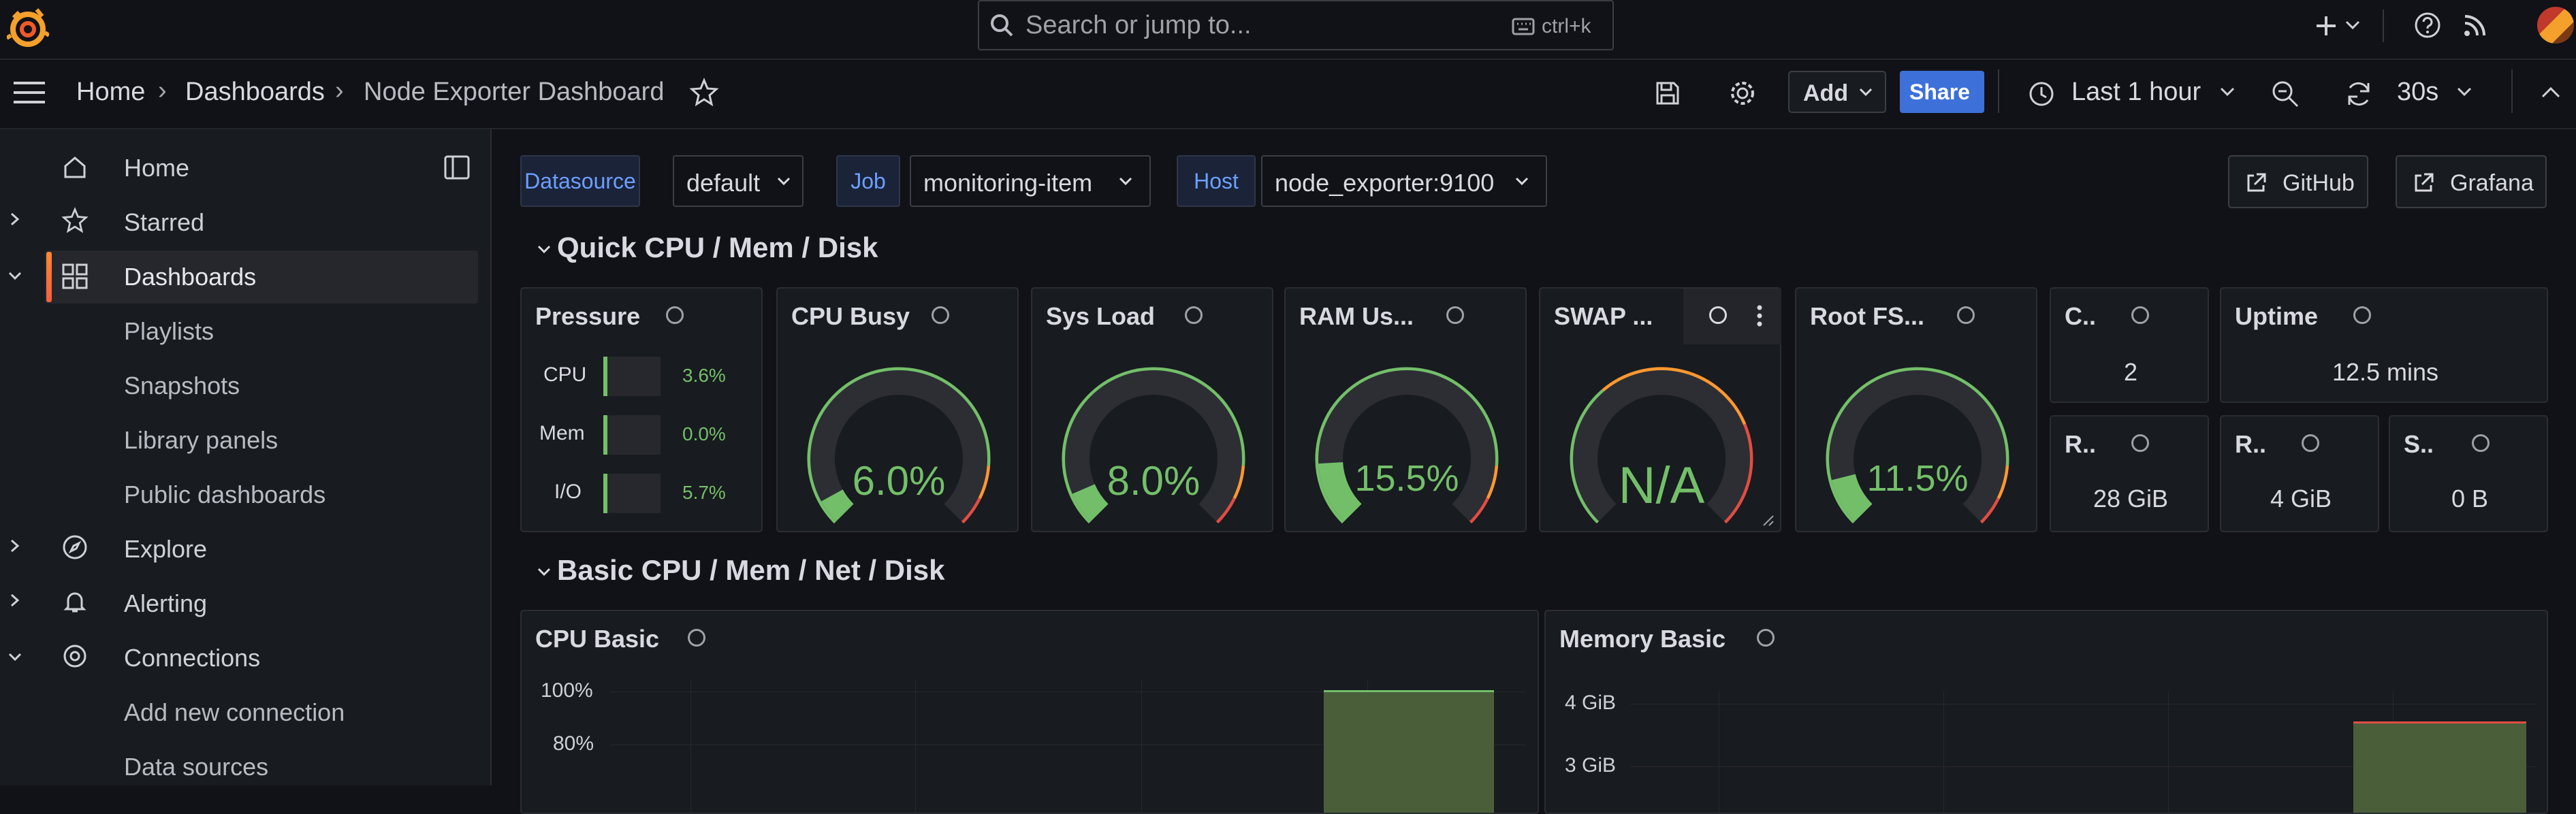 The image size is (2576, 814). Describe the element at coordinates (29, 92) in the screenshot. I see `menu-icon` at that location.